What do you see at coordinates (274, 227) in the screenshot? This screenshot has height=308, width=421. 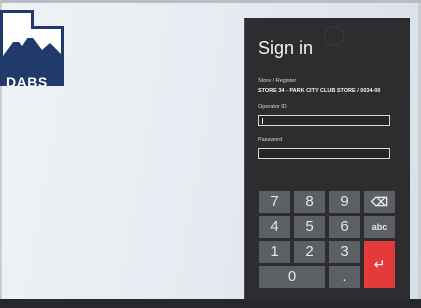 I see `key-4: 4` at bounding box center [274, 227].